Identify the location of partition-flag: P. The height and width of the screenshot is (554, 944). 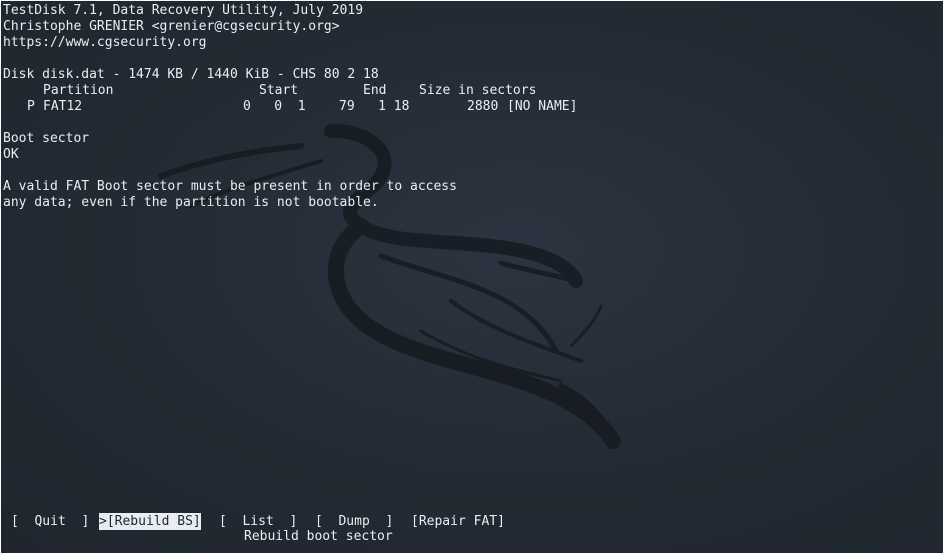
(31, 106).